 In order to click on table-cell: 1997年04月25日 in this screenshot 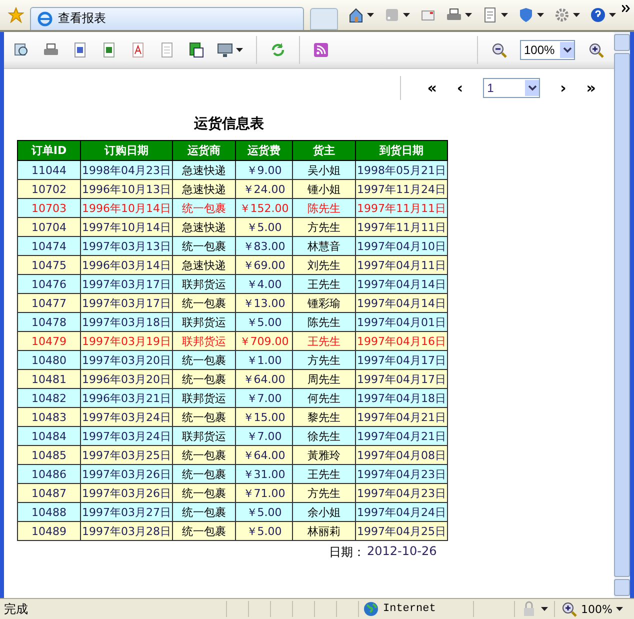, I will do `click(402, 531)`.